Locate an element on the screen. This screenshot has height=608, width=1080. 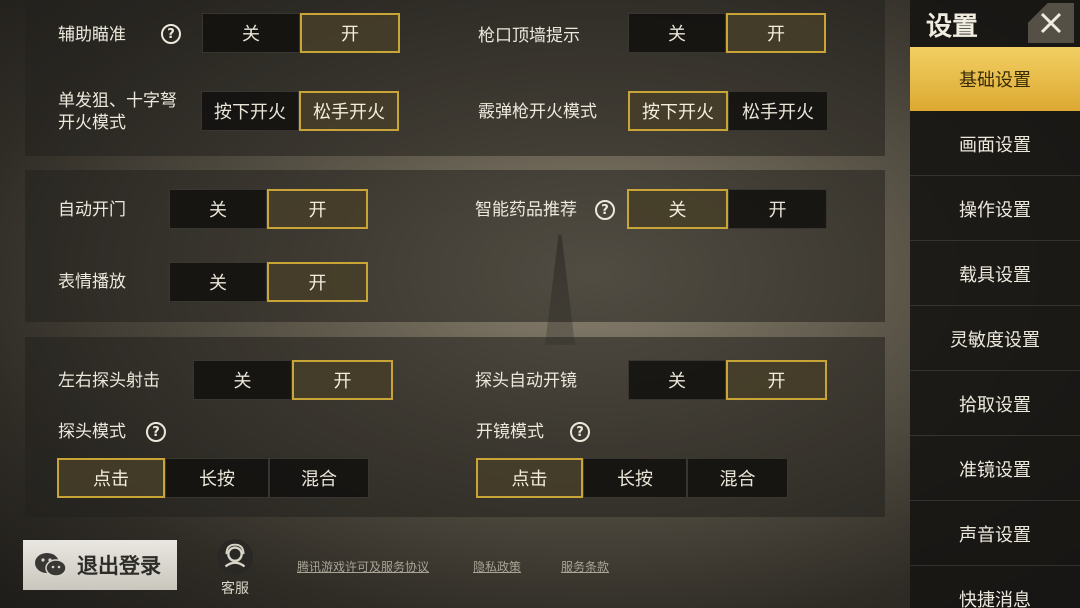
emote-label: 表情播放 is located at coordinates (92, 282).